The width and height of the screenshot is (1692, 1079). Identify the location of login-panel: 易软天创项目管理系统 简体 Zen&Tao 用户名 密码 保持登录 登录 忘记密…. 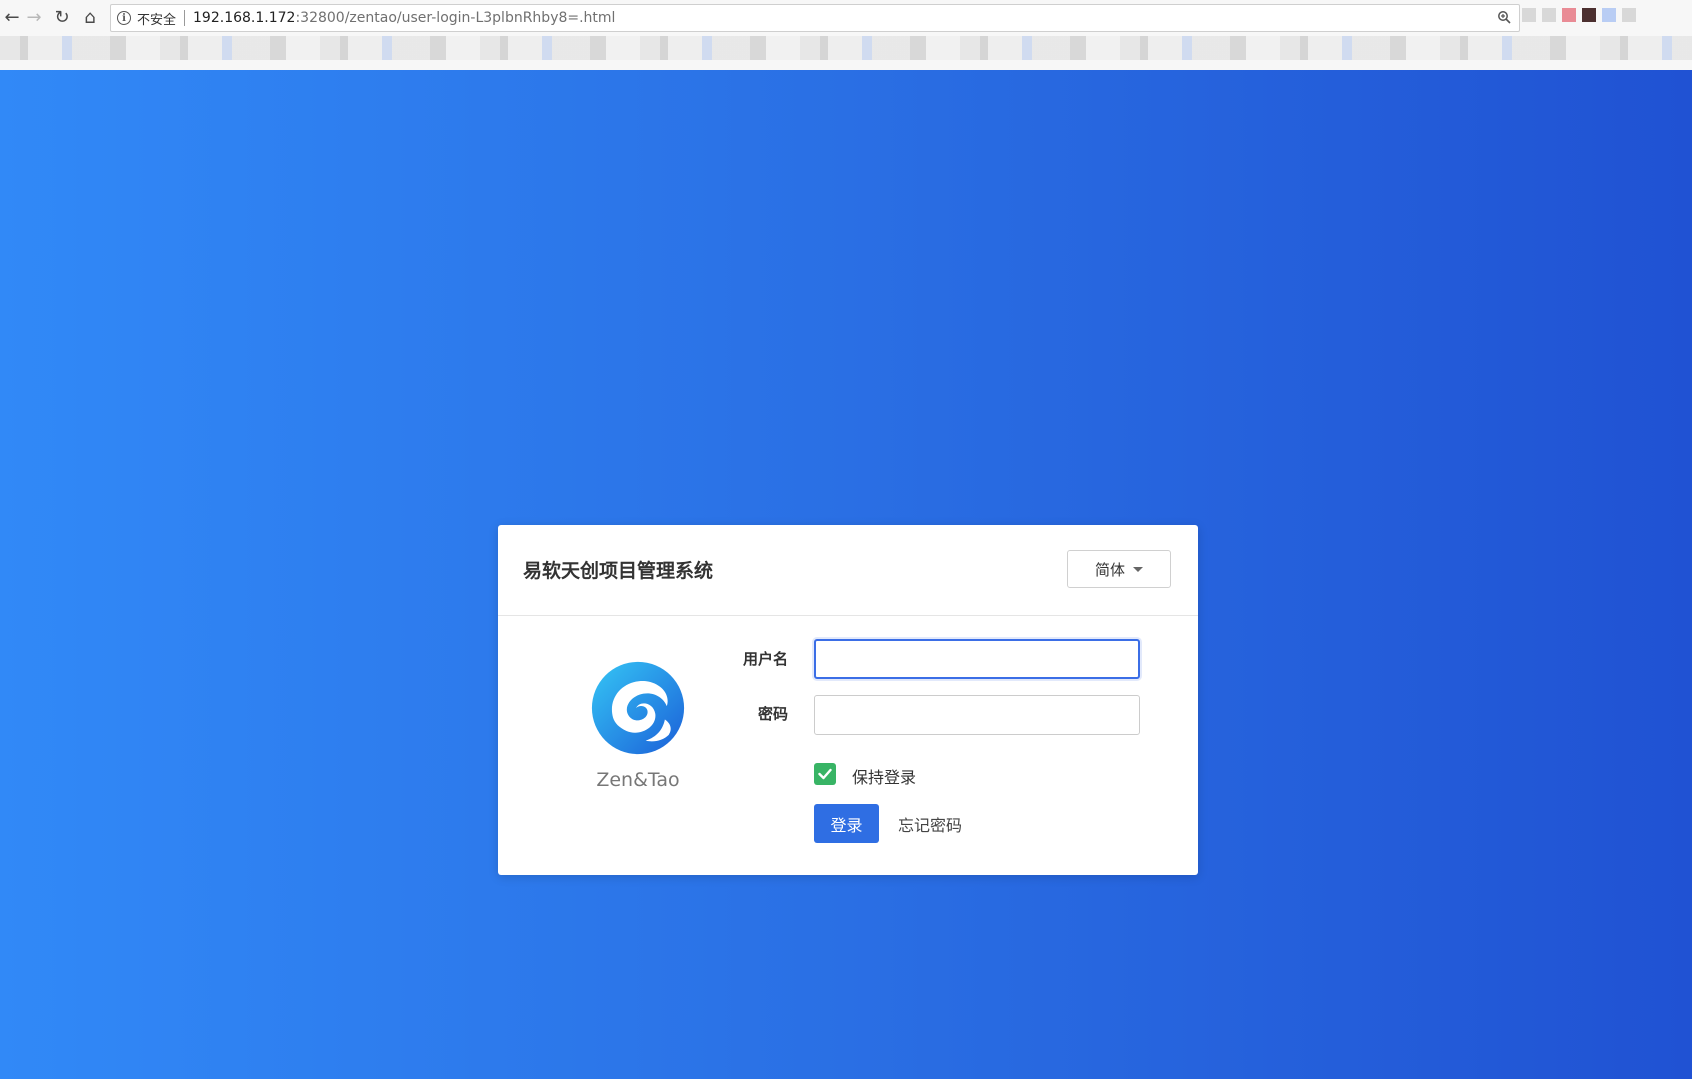
(848, 700).